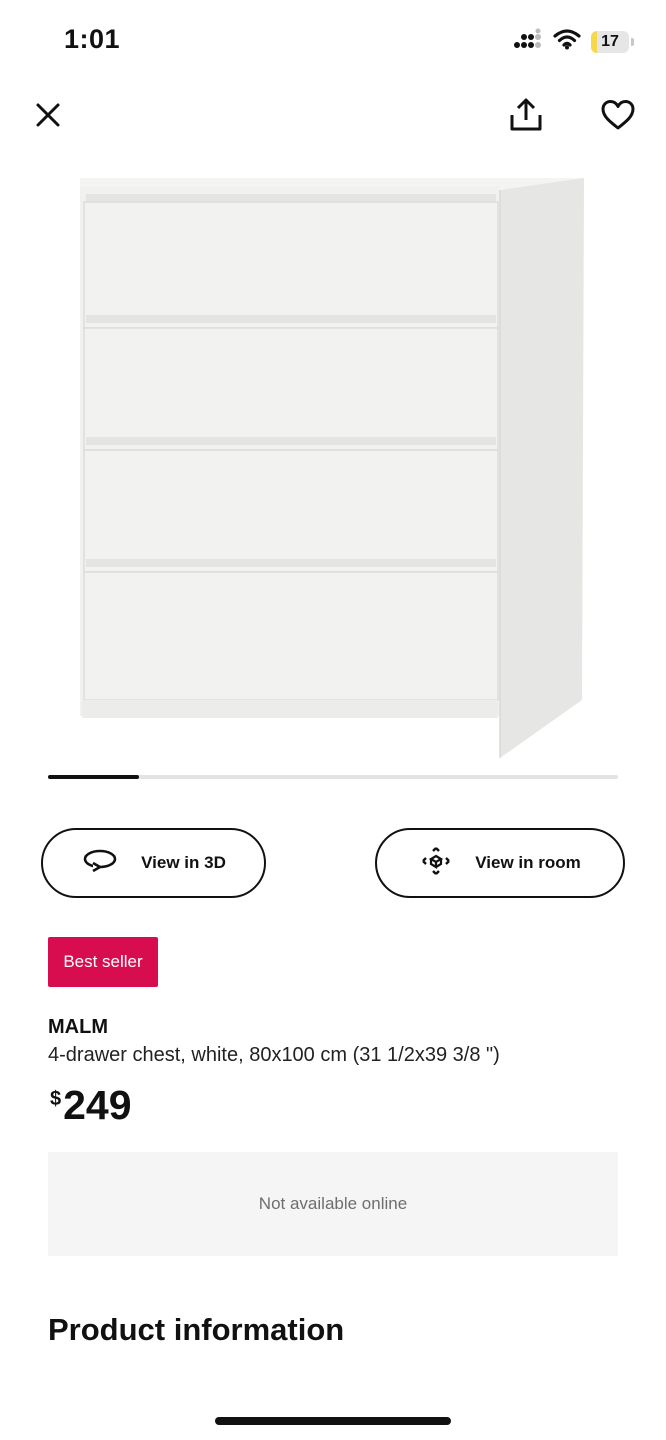 This screenshot has height=1440, width=666. Describe the element at coordinates (436, 863) in the screenshot. I see `ar-view-icon` at that location.